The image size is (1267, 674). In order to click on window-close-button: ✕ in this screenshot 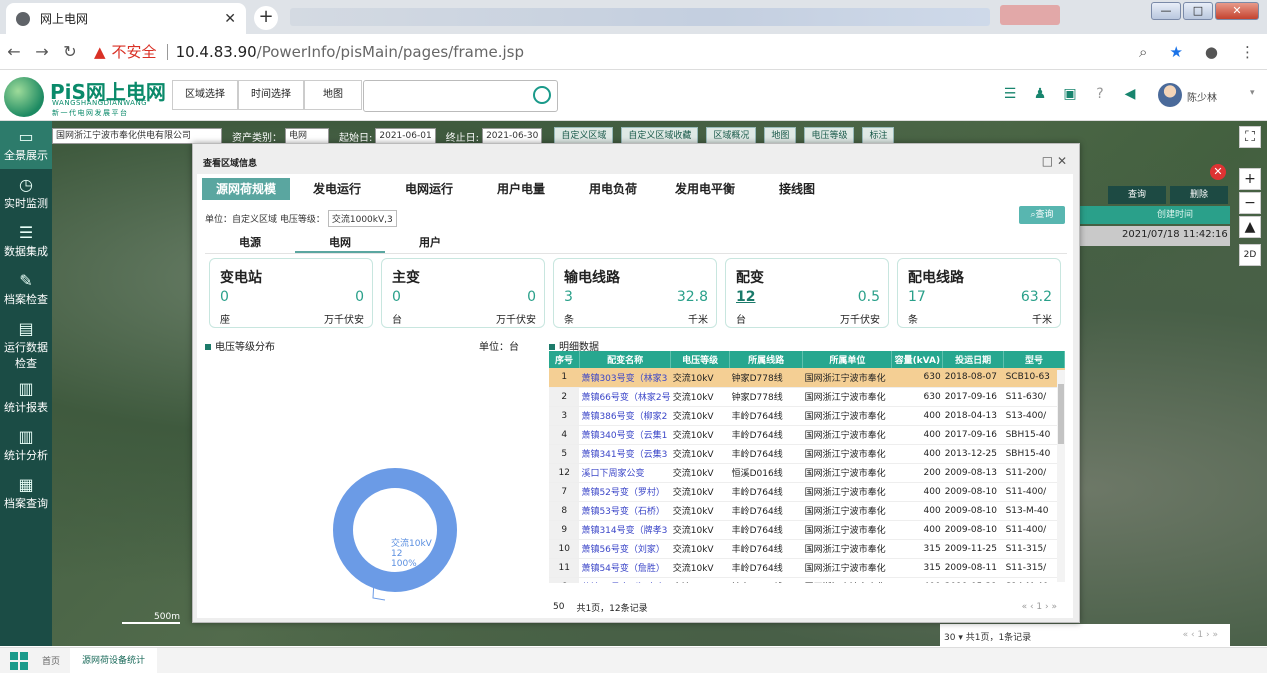, I will do `click(1237, 11)`.